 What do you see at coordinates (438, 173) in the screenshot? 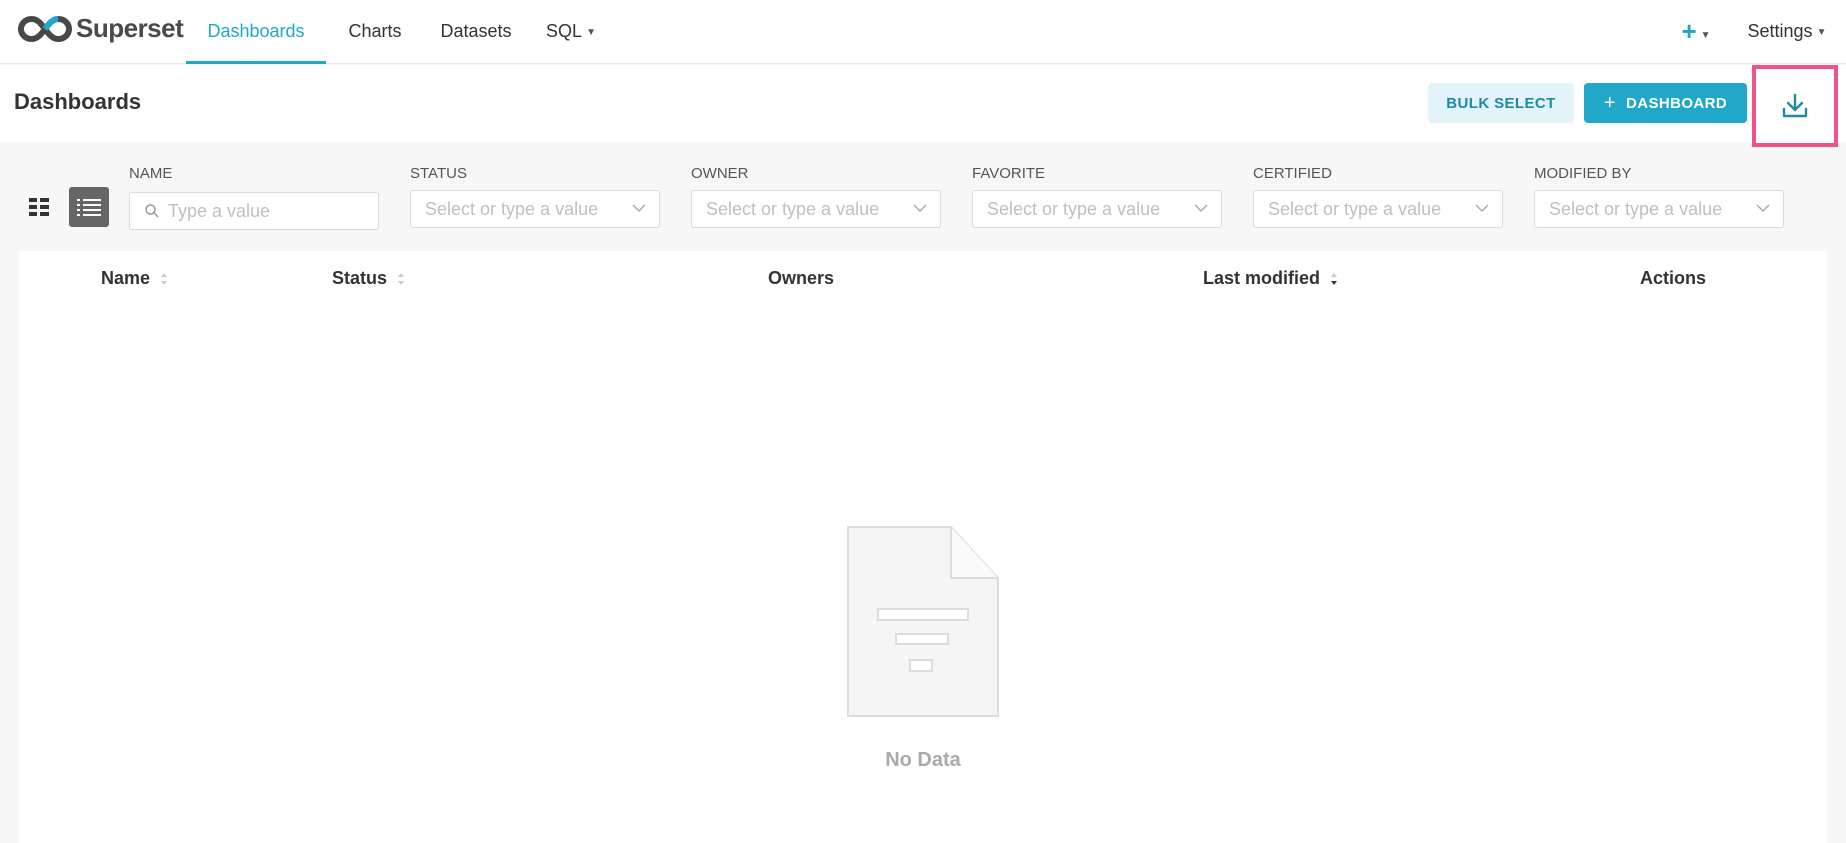
I see `filter-label-status: STATUS` at bounding box center [438, 173].